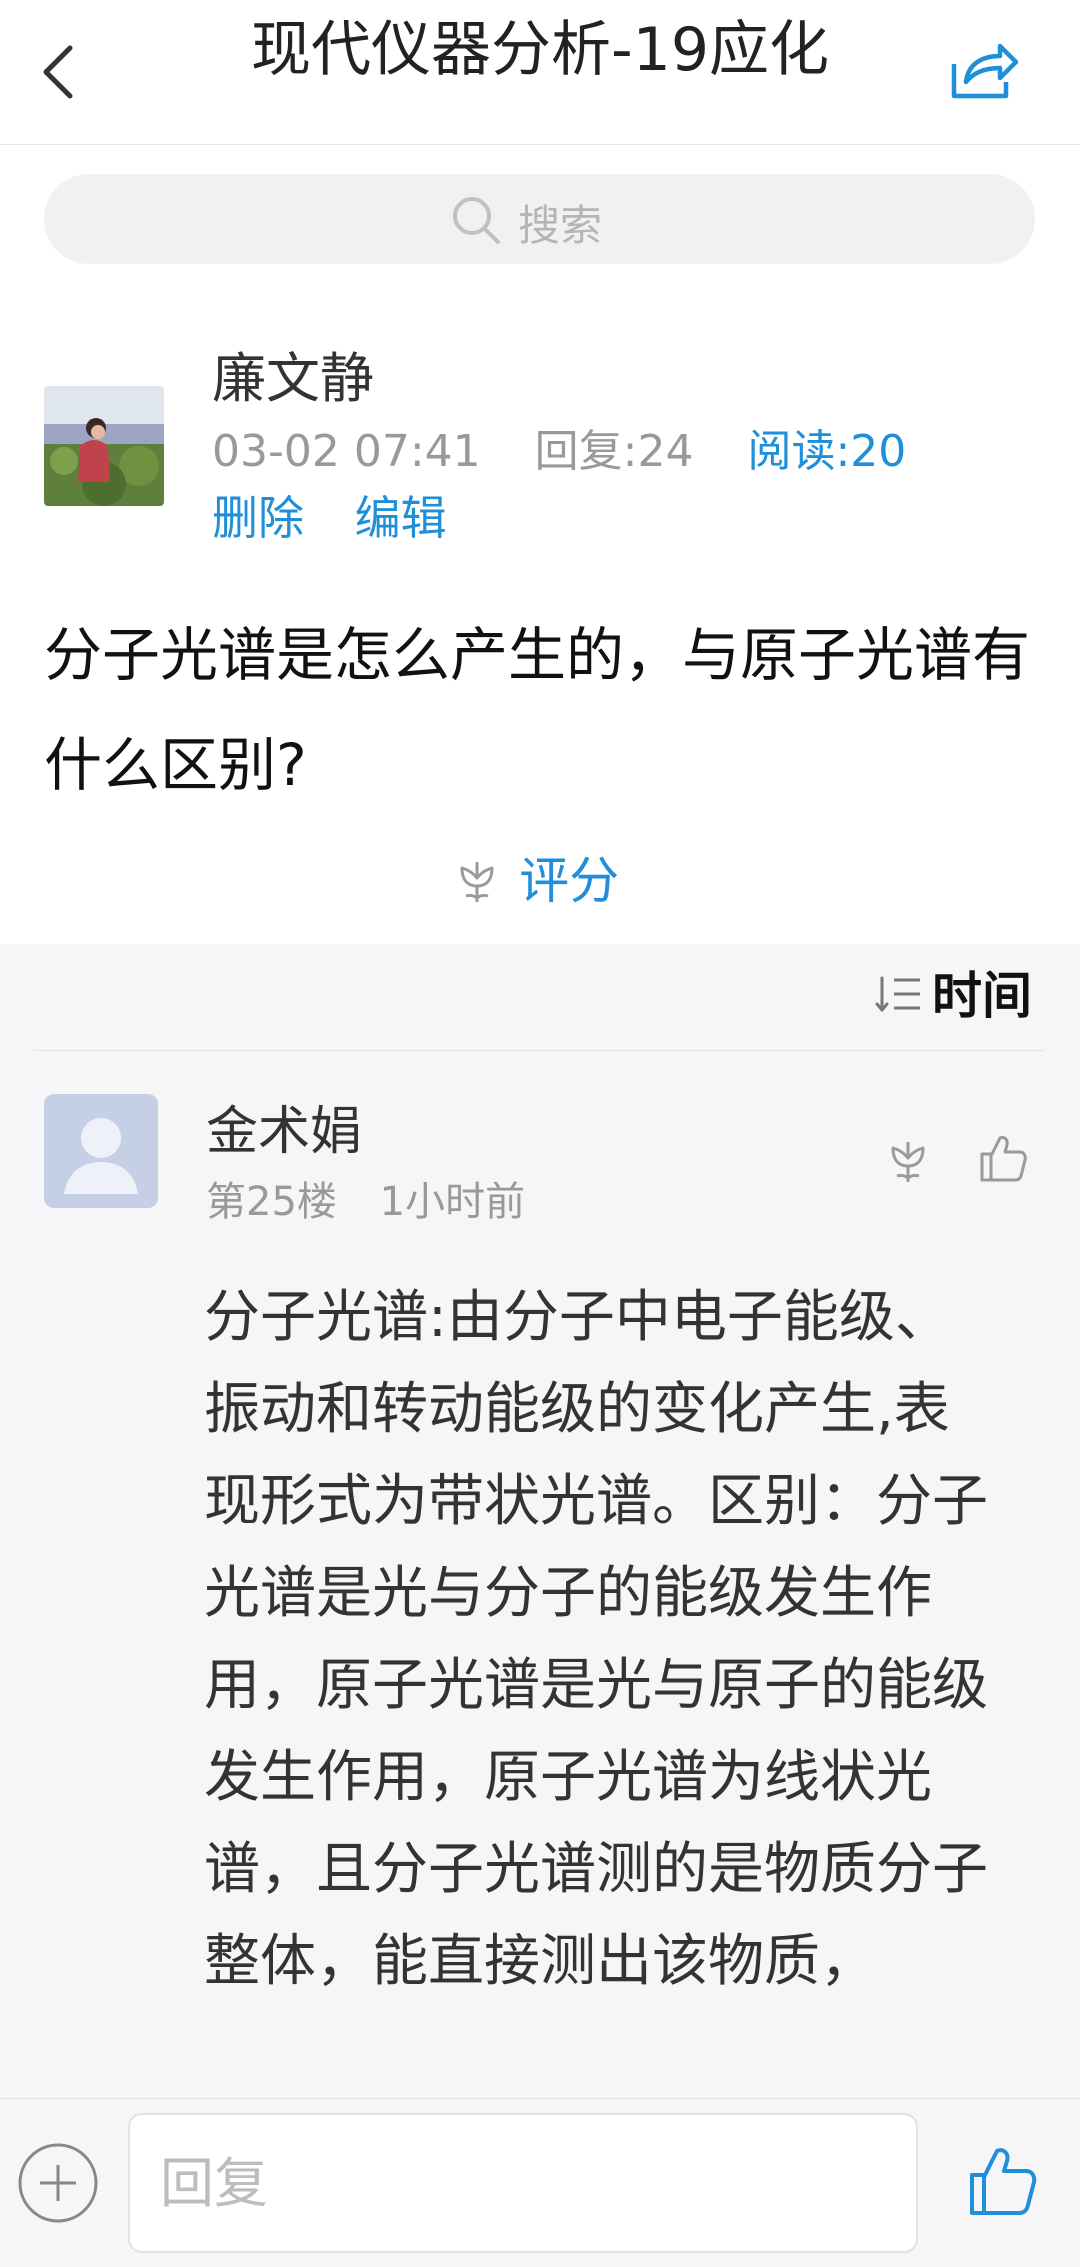 This screenshot has width=1080, height=2267. Describe the element at coordinates (476, 220) in the screenshot. I see `search-icon` at that location.